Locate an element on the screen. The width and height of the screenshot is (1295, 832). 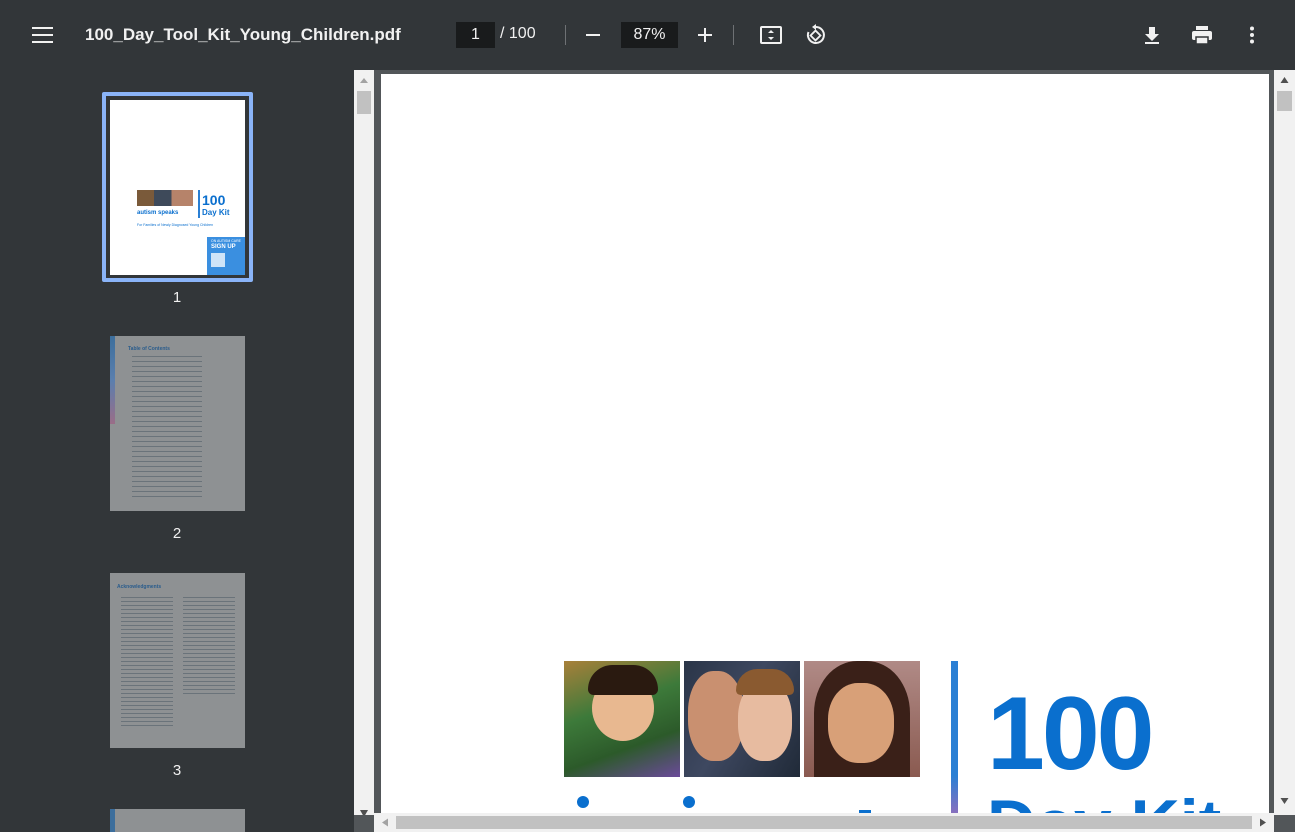
thumbnail-photos is located at coordinates (165, 198).